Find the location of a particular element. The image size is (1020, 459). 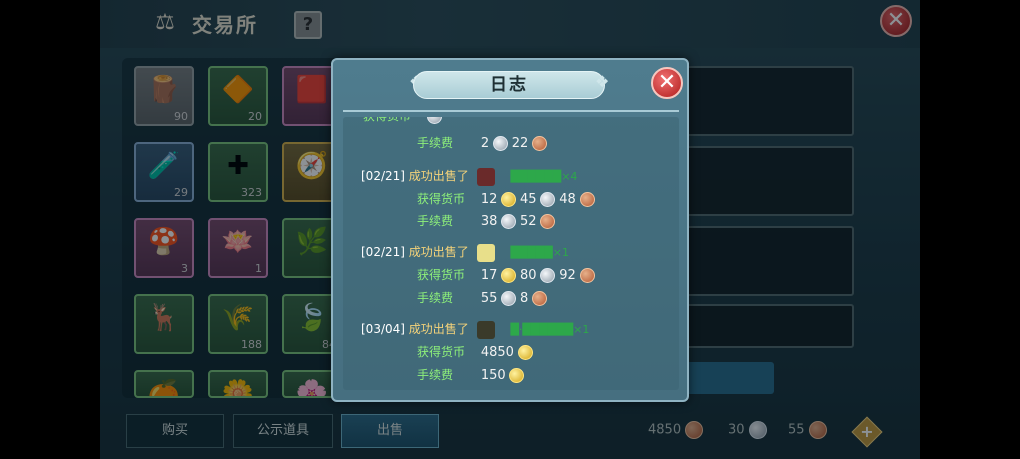

item-slot-grass: 🌾 188 is located at coordinates (238, 324).